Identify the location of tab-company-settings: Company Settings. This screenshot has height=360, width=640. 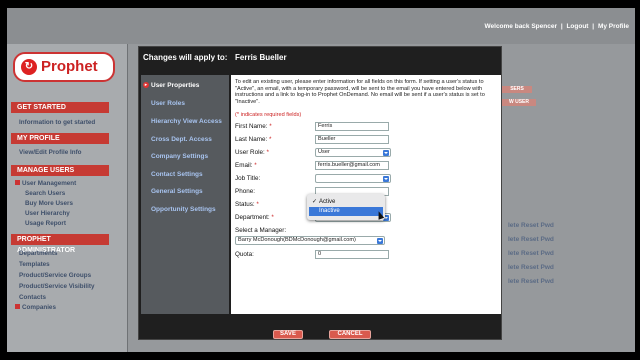
(179, 156).